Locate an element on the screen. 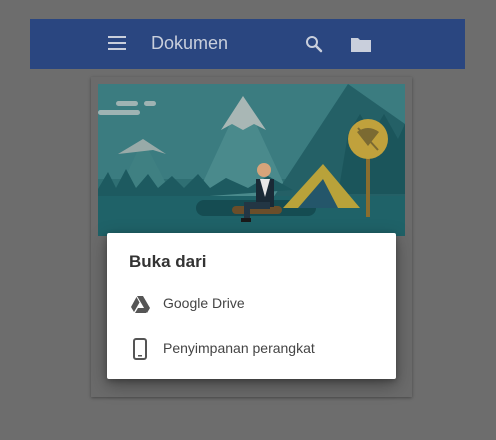 The width and height of the screenshot is (496, 440). app-bar: Dokumen is located at coordinates (247, 44).